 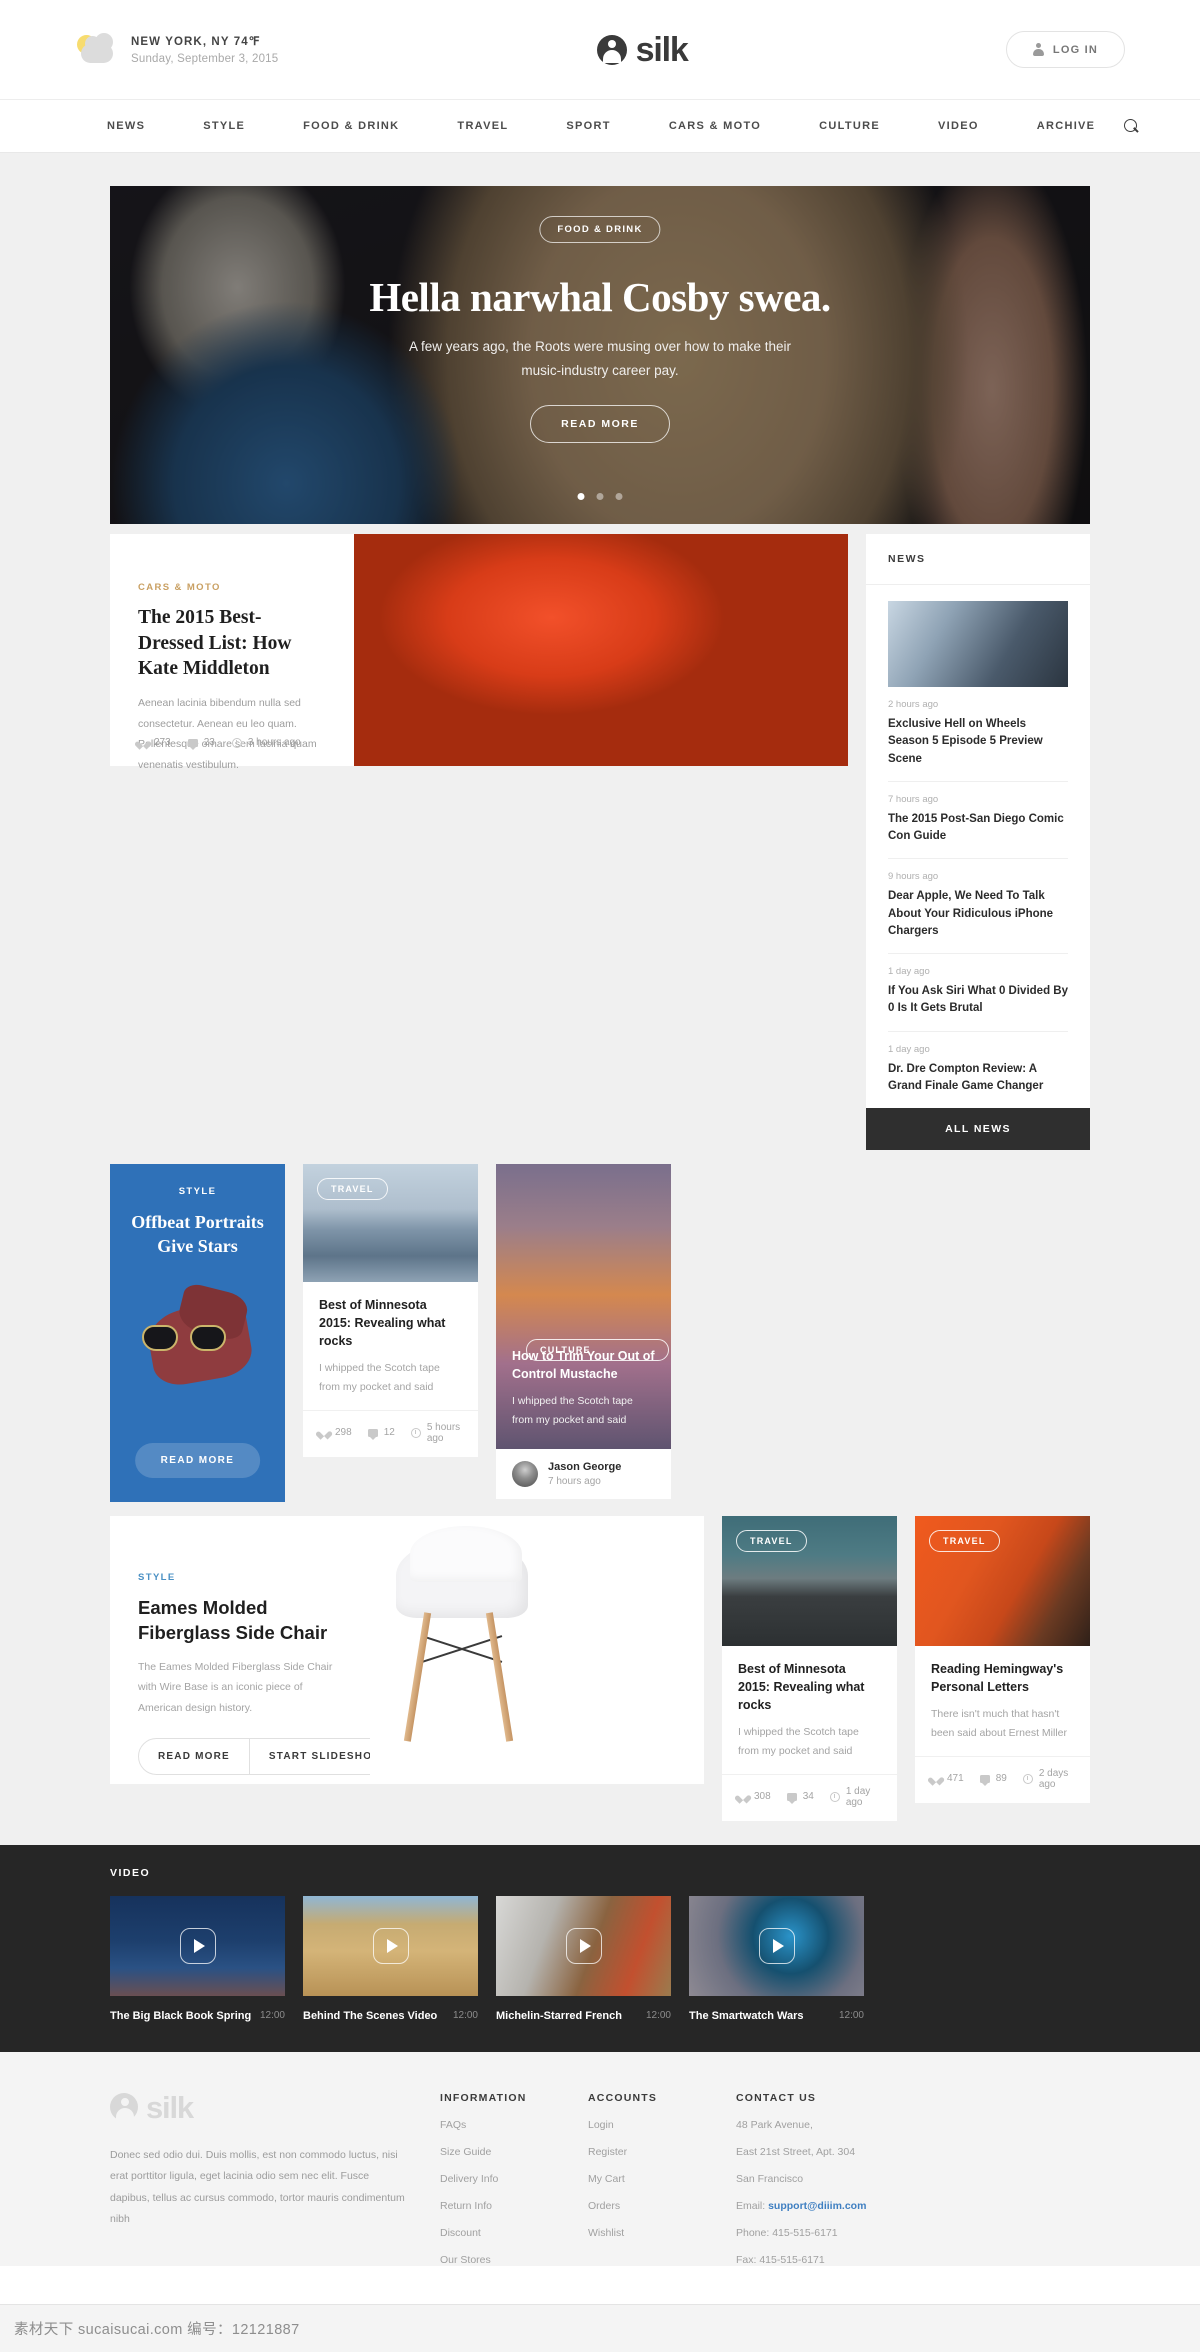 What do you see at coordinates (241, 1577) in the screenshot?
I see `eames-category: STYLE` at bounding box center [241, 1577].